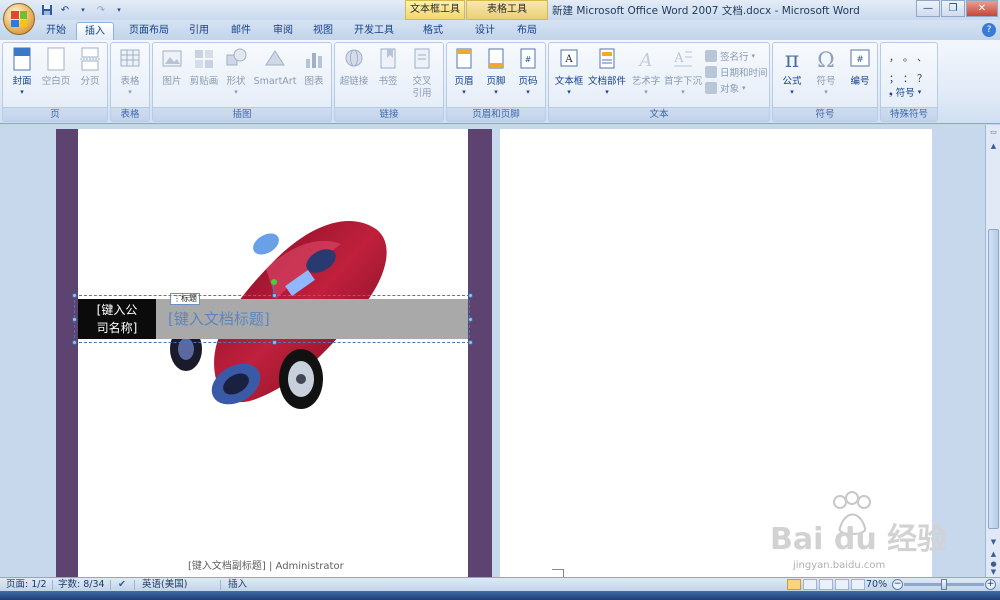  What do you see at coordinates (149, 31) in the screenshot?
I see `tab-page-layout: 页面布局` at bounding box center [149, 31].